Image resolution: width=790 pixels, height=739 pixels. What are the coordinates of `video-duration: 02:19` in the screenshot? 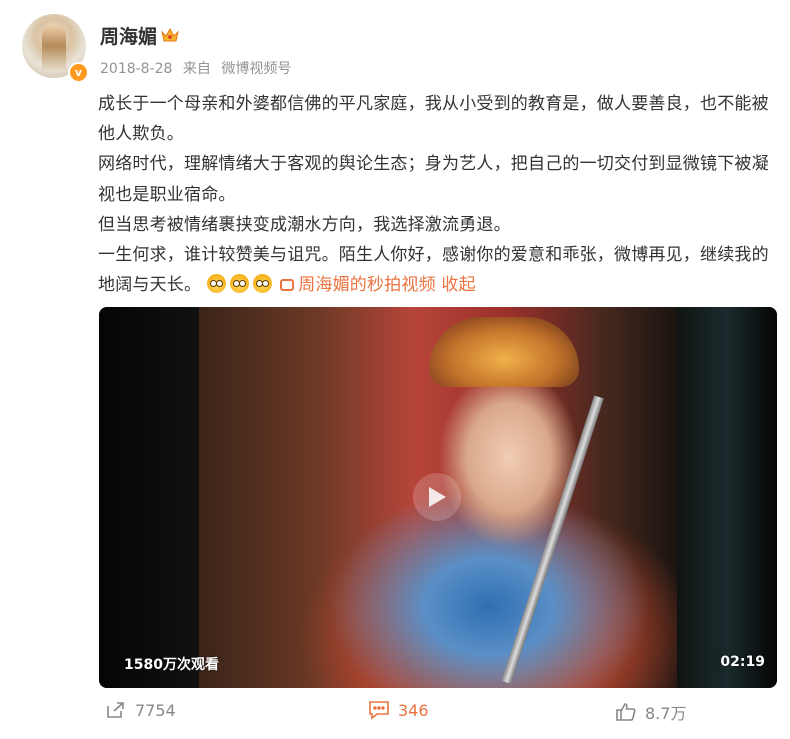 It's located at (742, 662).